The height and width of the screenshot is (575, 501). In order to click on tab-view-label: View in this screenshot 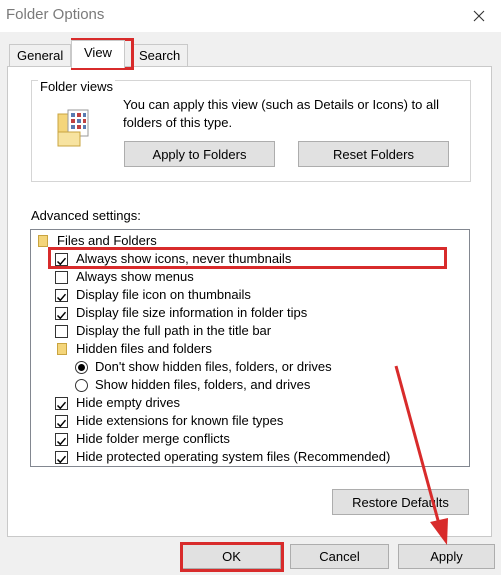, I will do `click(98, 52)`.